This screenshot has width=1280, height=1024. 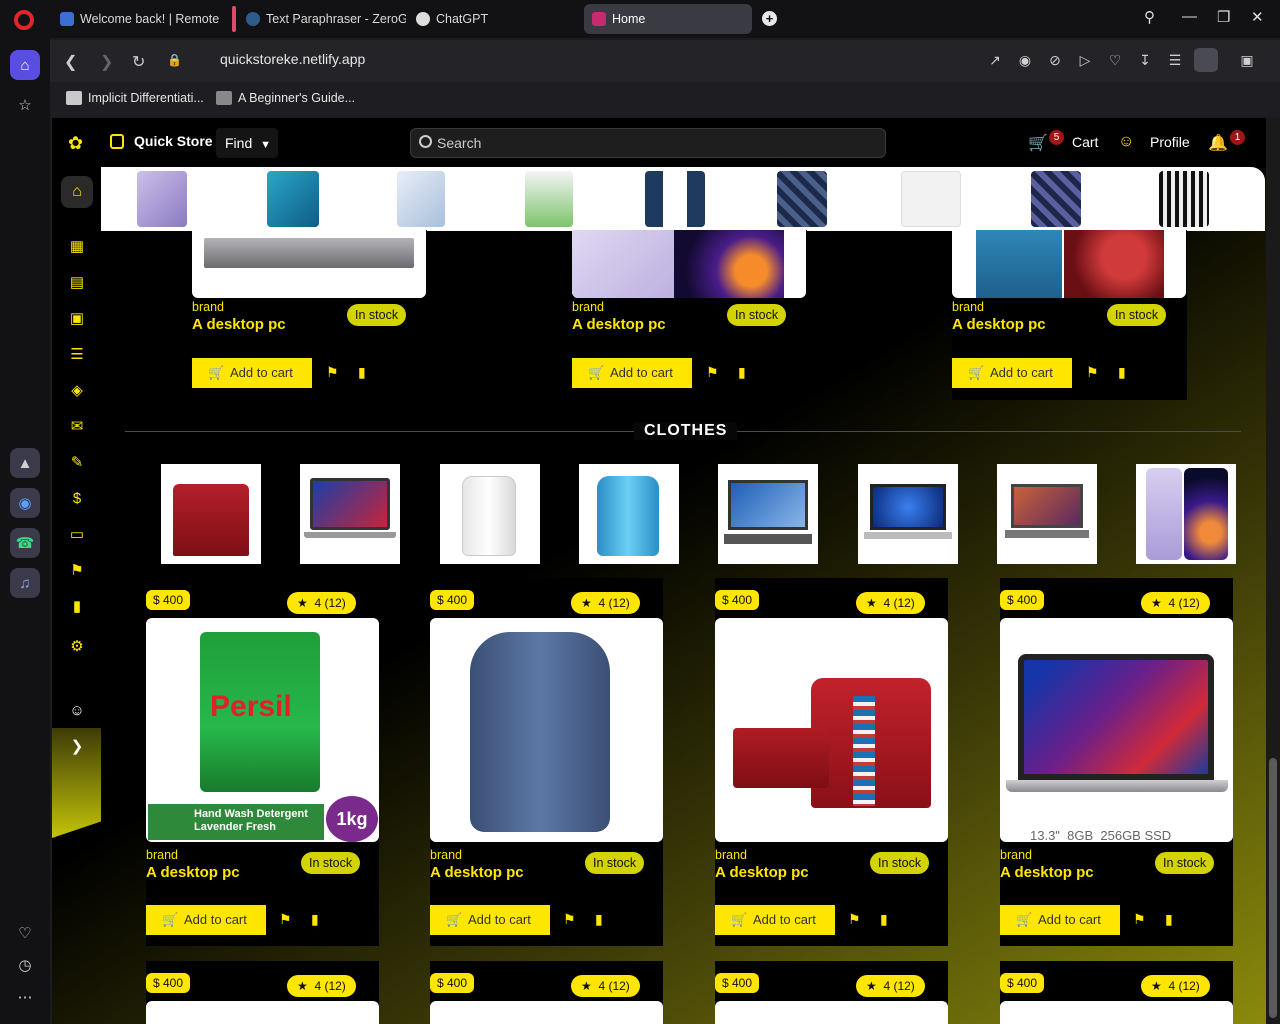 What do you see at coordinates (1055, 60) in the screenshot?
I see `adblock-icon: ⊘` at bounding box center [1055, 60].